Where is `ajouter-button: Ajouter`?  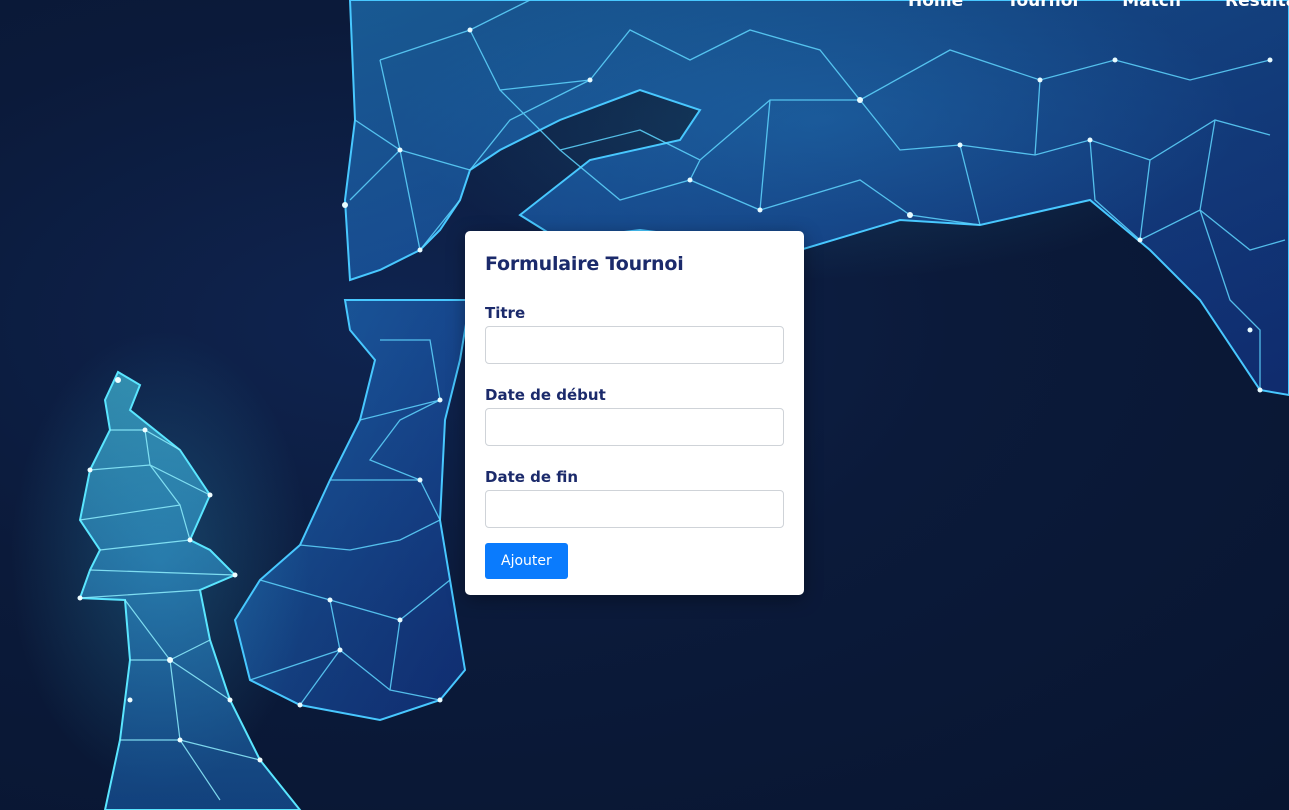
ajouter-button: Ajouter is located at coordinates (526, 561).